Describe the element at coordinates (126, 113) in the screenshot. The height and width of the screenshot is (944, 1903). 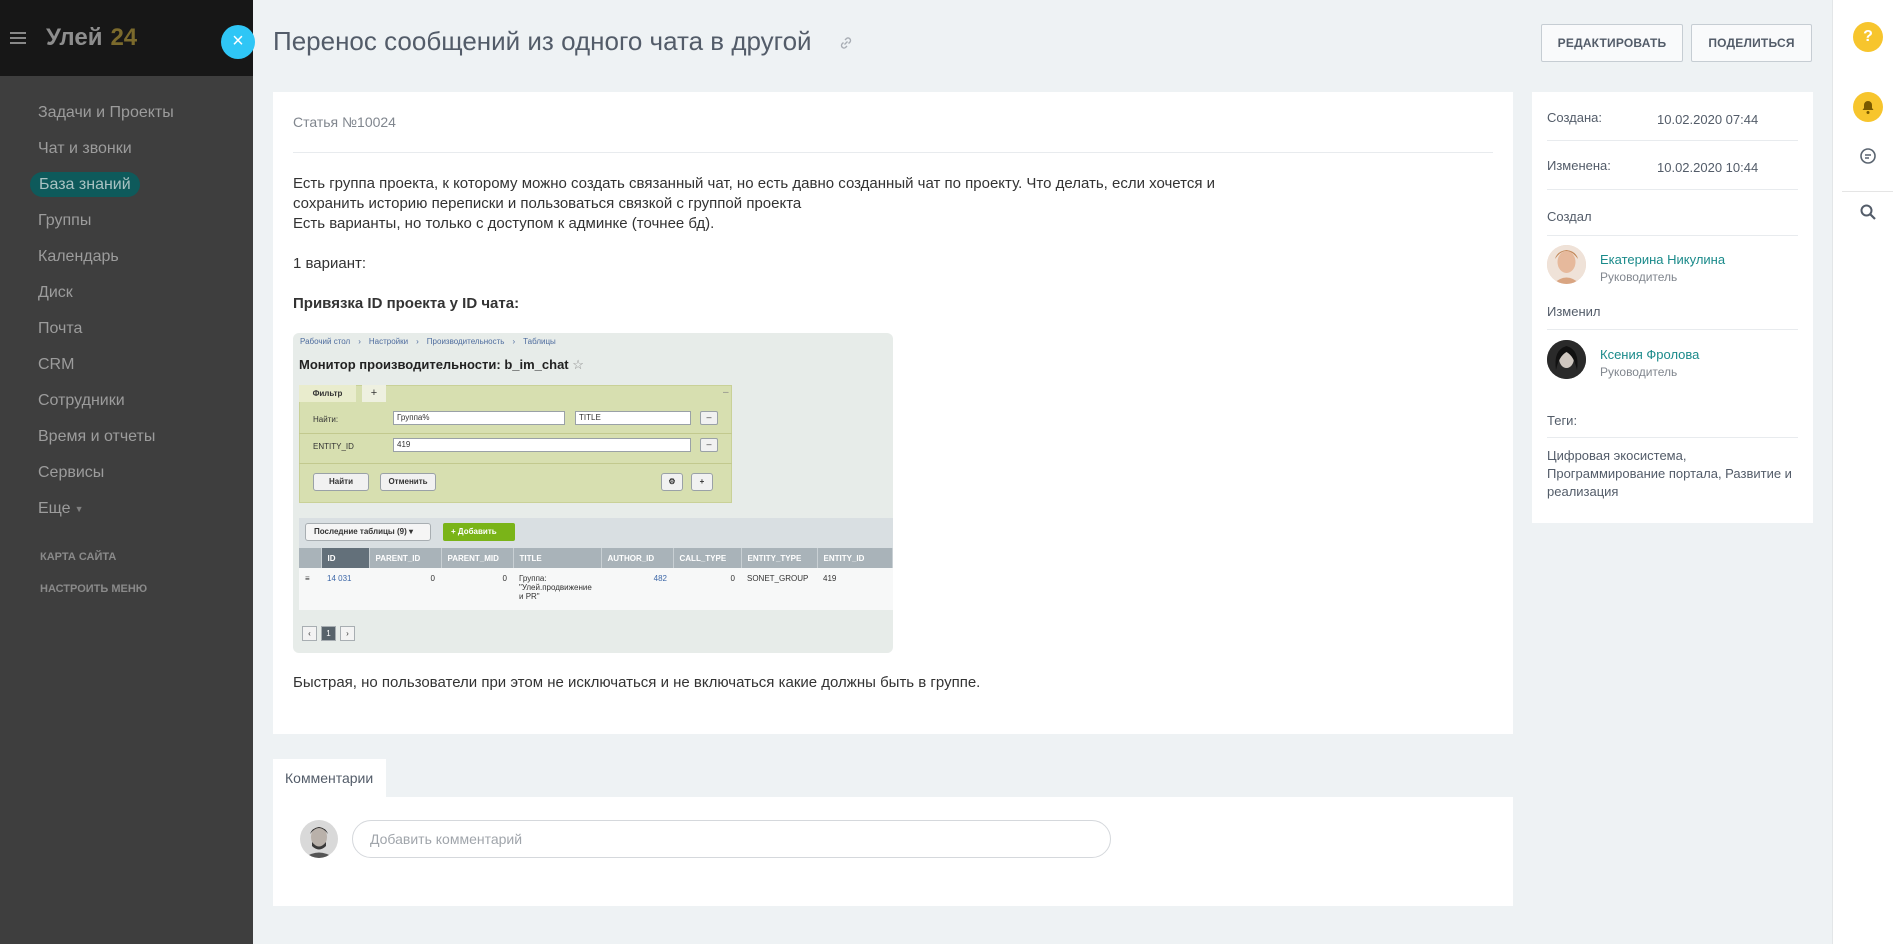
I see `sidebar-item-tasks: Задачи и Проекты` at that location.